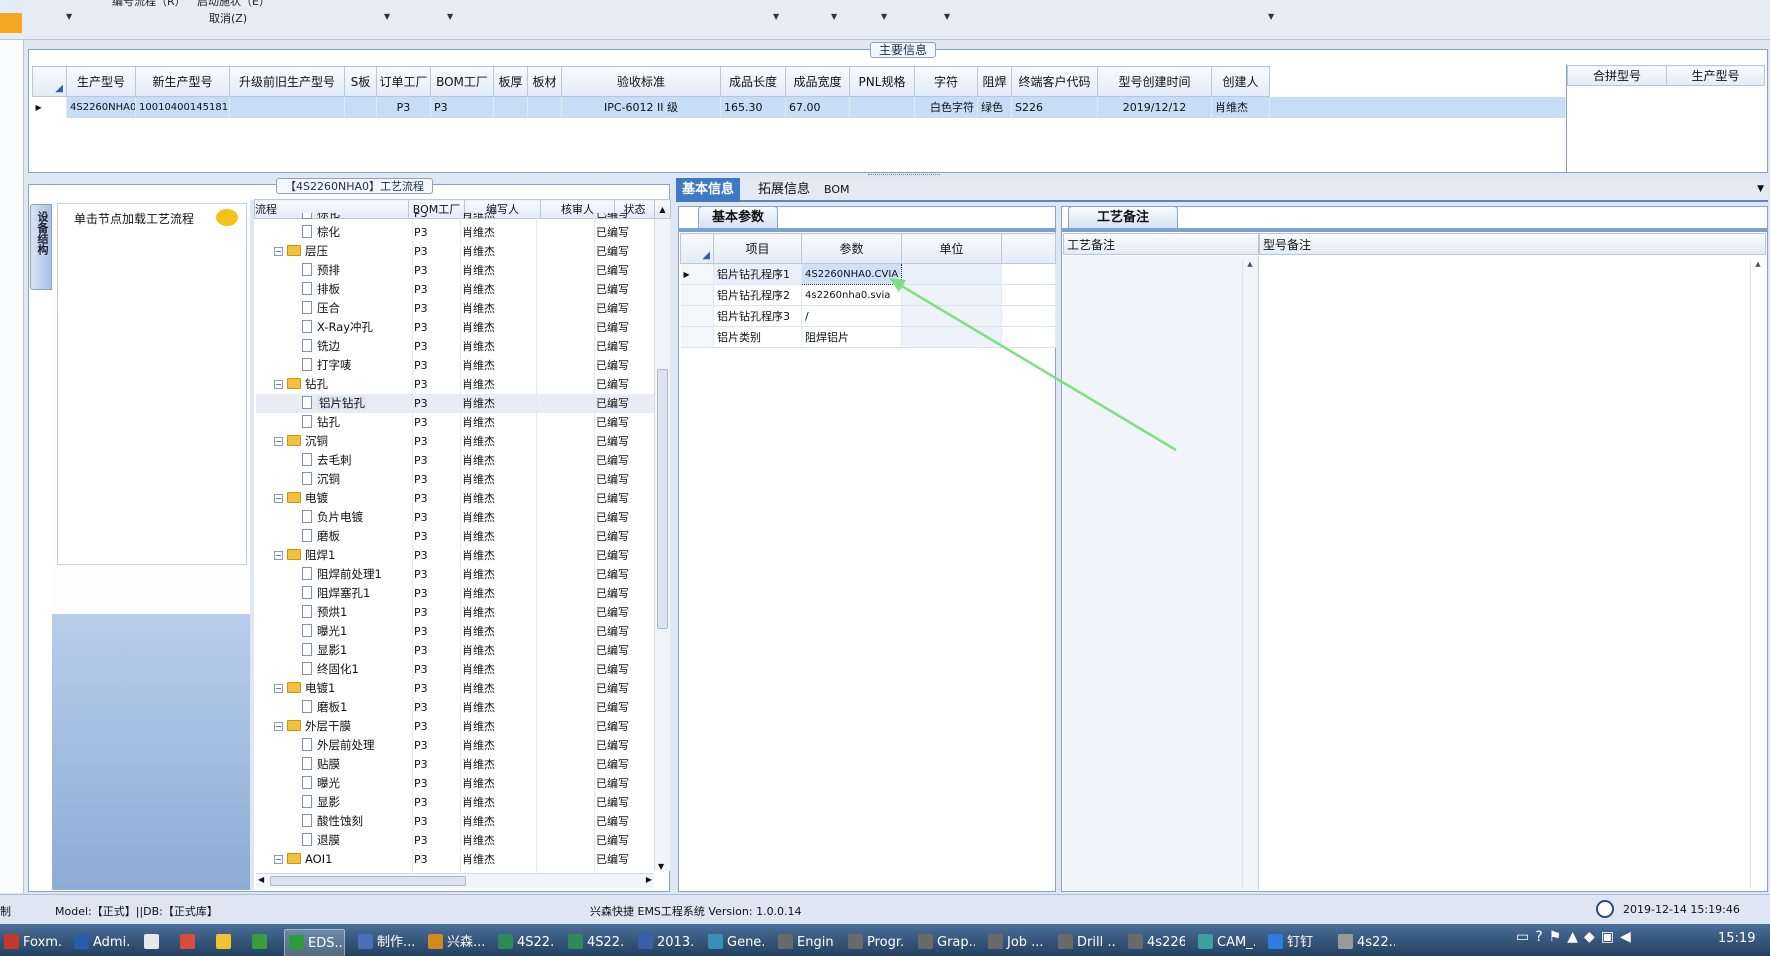 Image resolution: width=1770 pixels, height=956 pixels. Describe the element at coordinates (360, 81) in the screenshot. I see `col-header: S板` at that location.